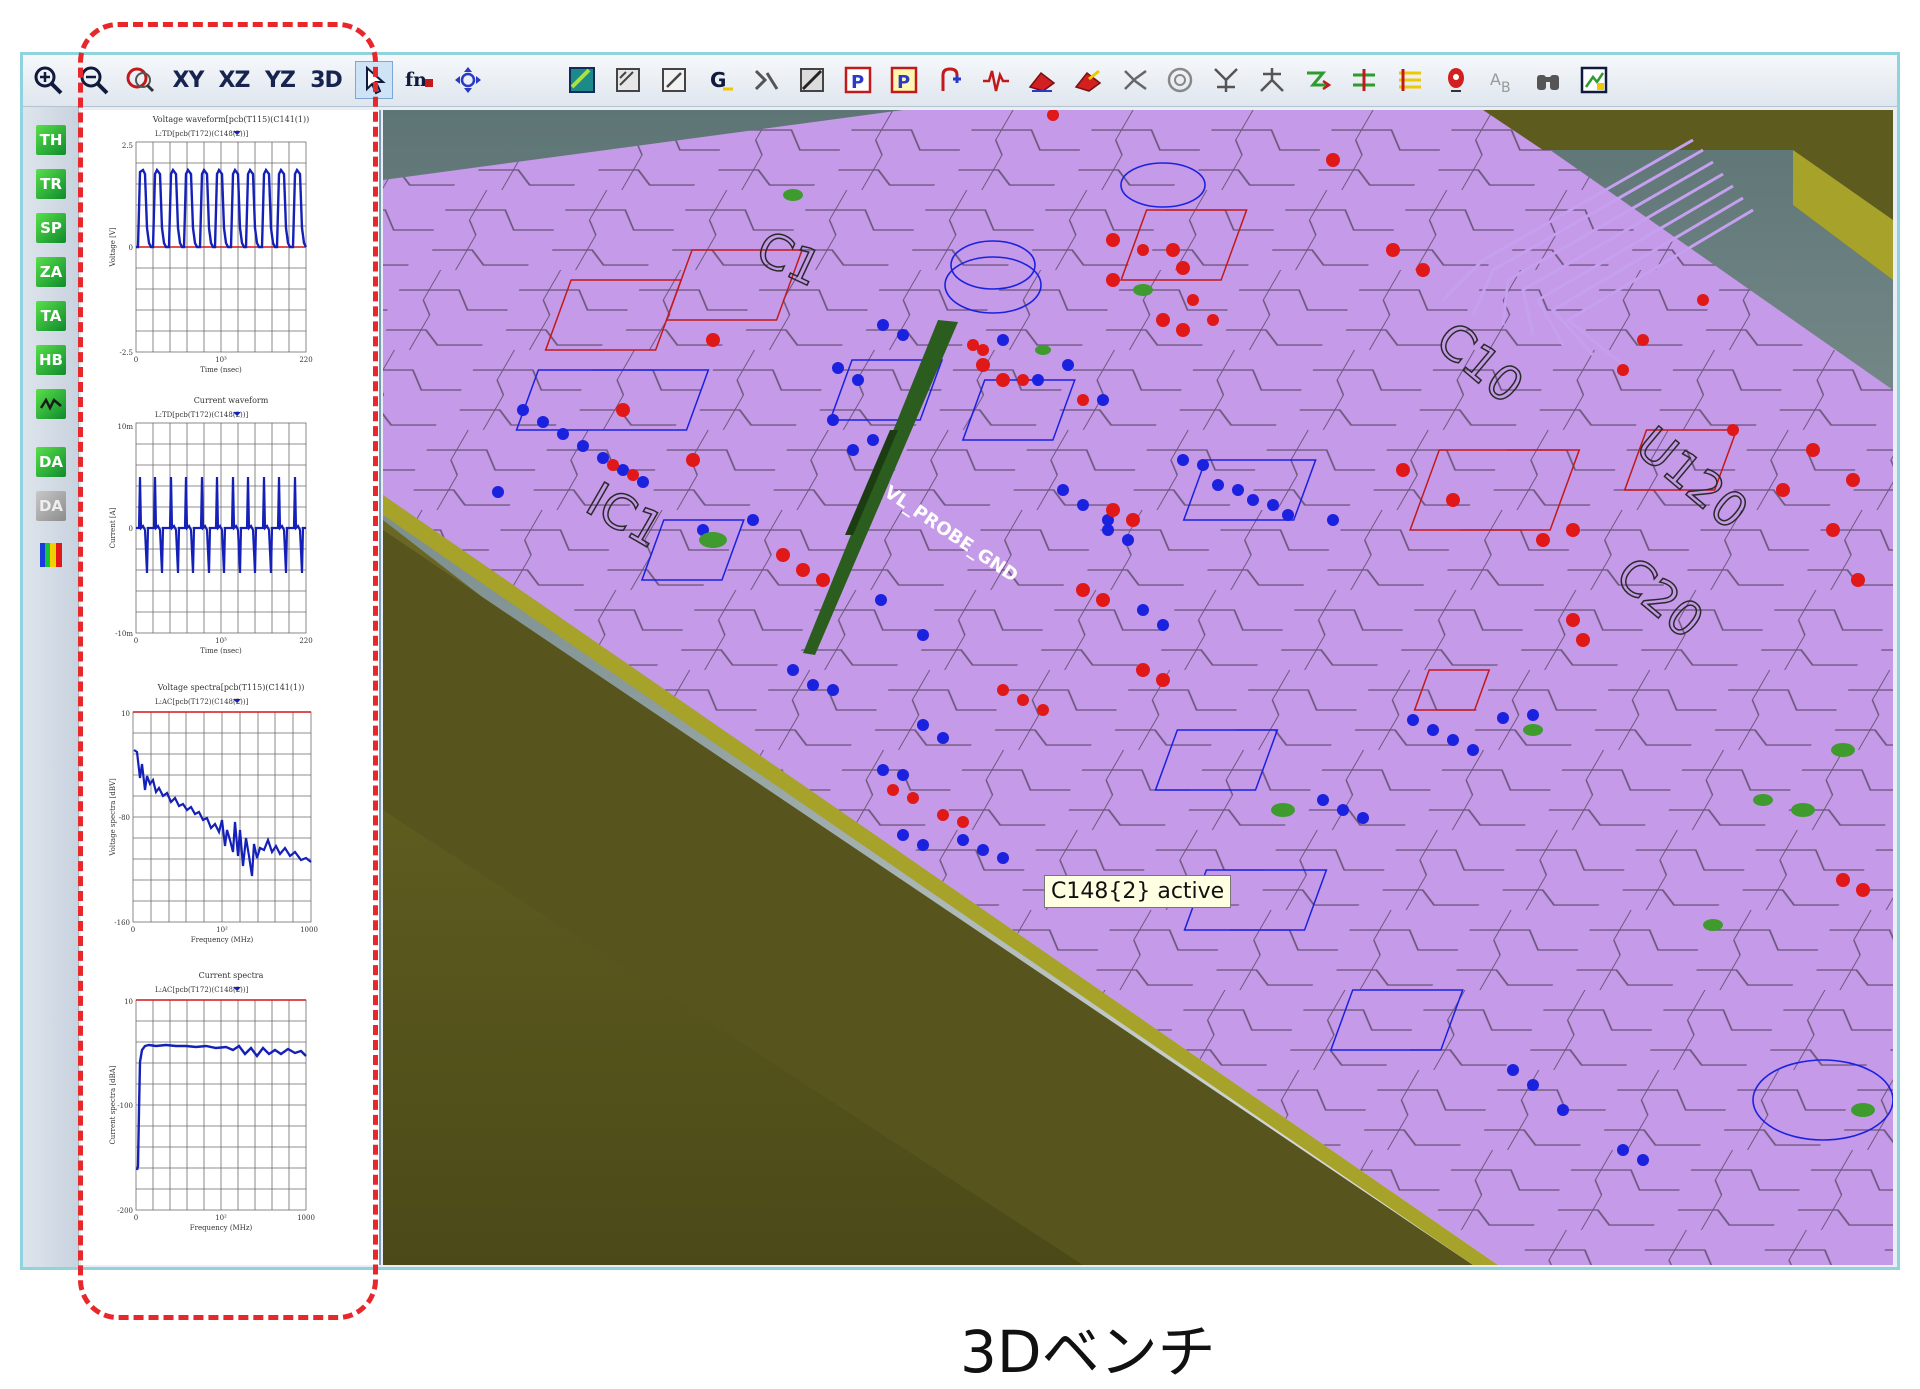  I want to click on y-tick-mid: -80, so click(124, 818).